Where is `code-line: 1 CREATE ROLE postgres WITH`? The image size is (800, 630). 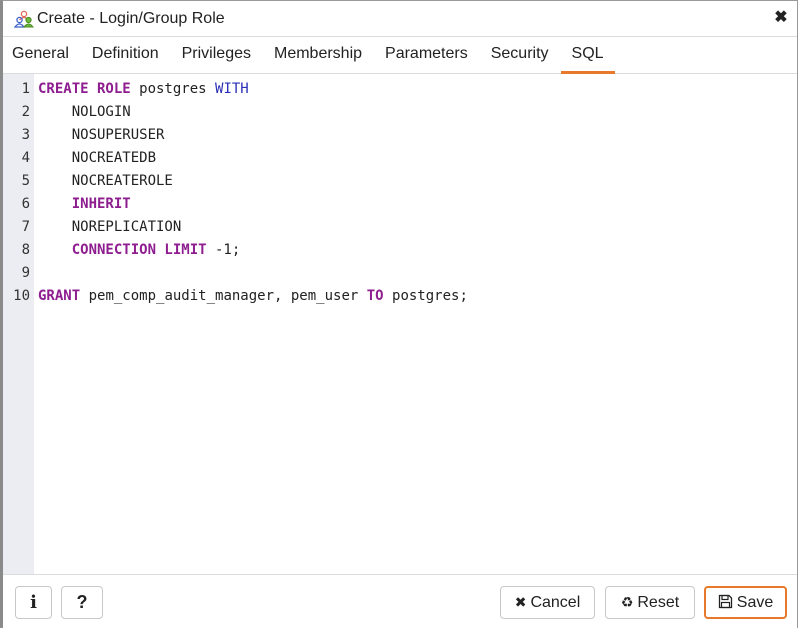
code-line: 1 CREATE ROLE postgres WITH is located at coordinates (400, 89).